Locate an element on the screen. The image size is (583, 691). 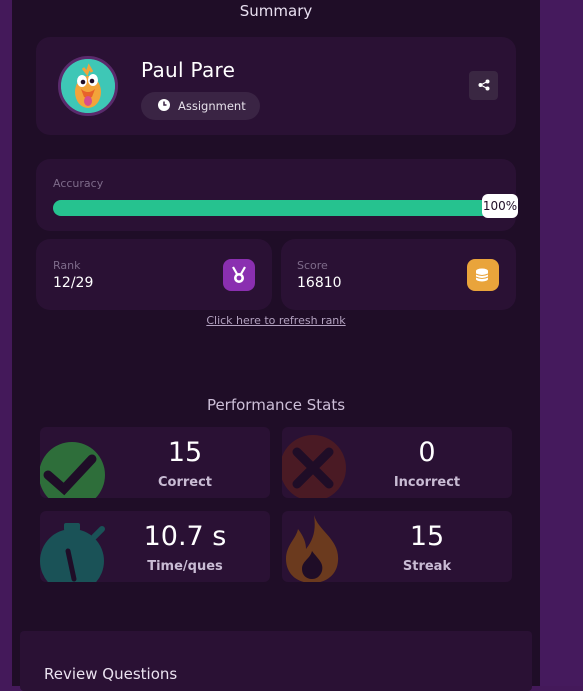
streak-label: Streak is located at coordinates (427, 566).